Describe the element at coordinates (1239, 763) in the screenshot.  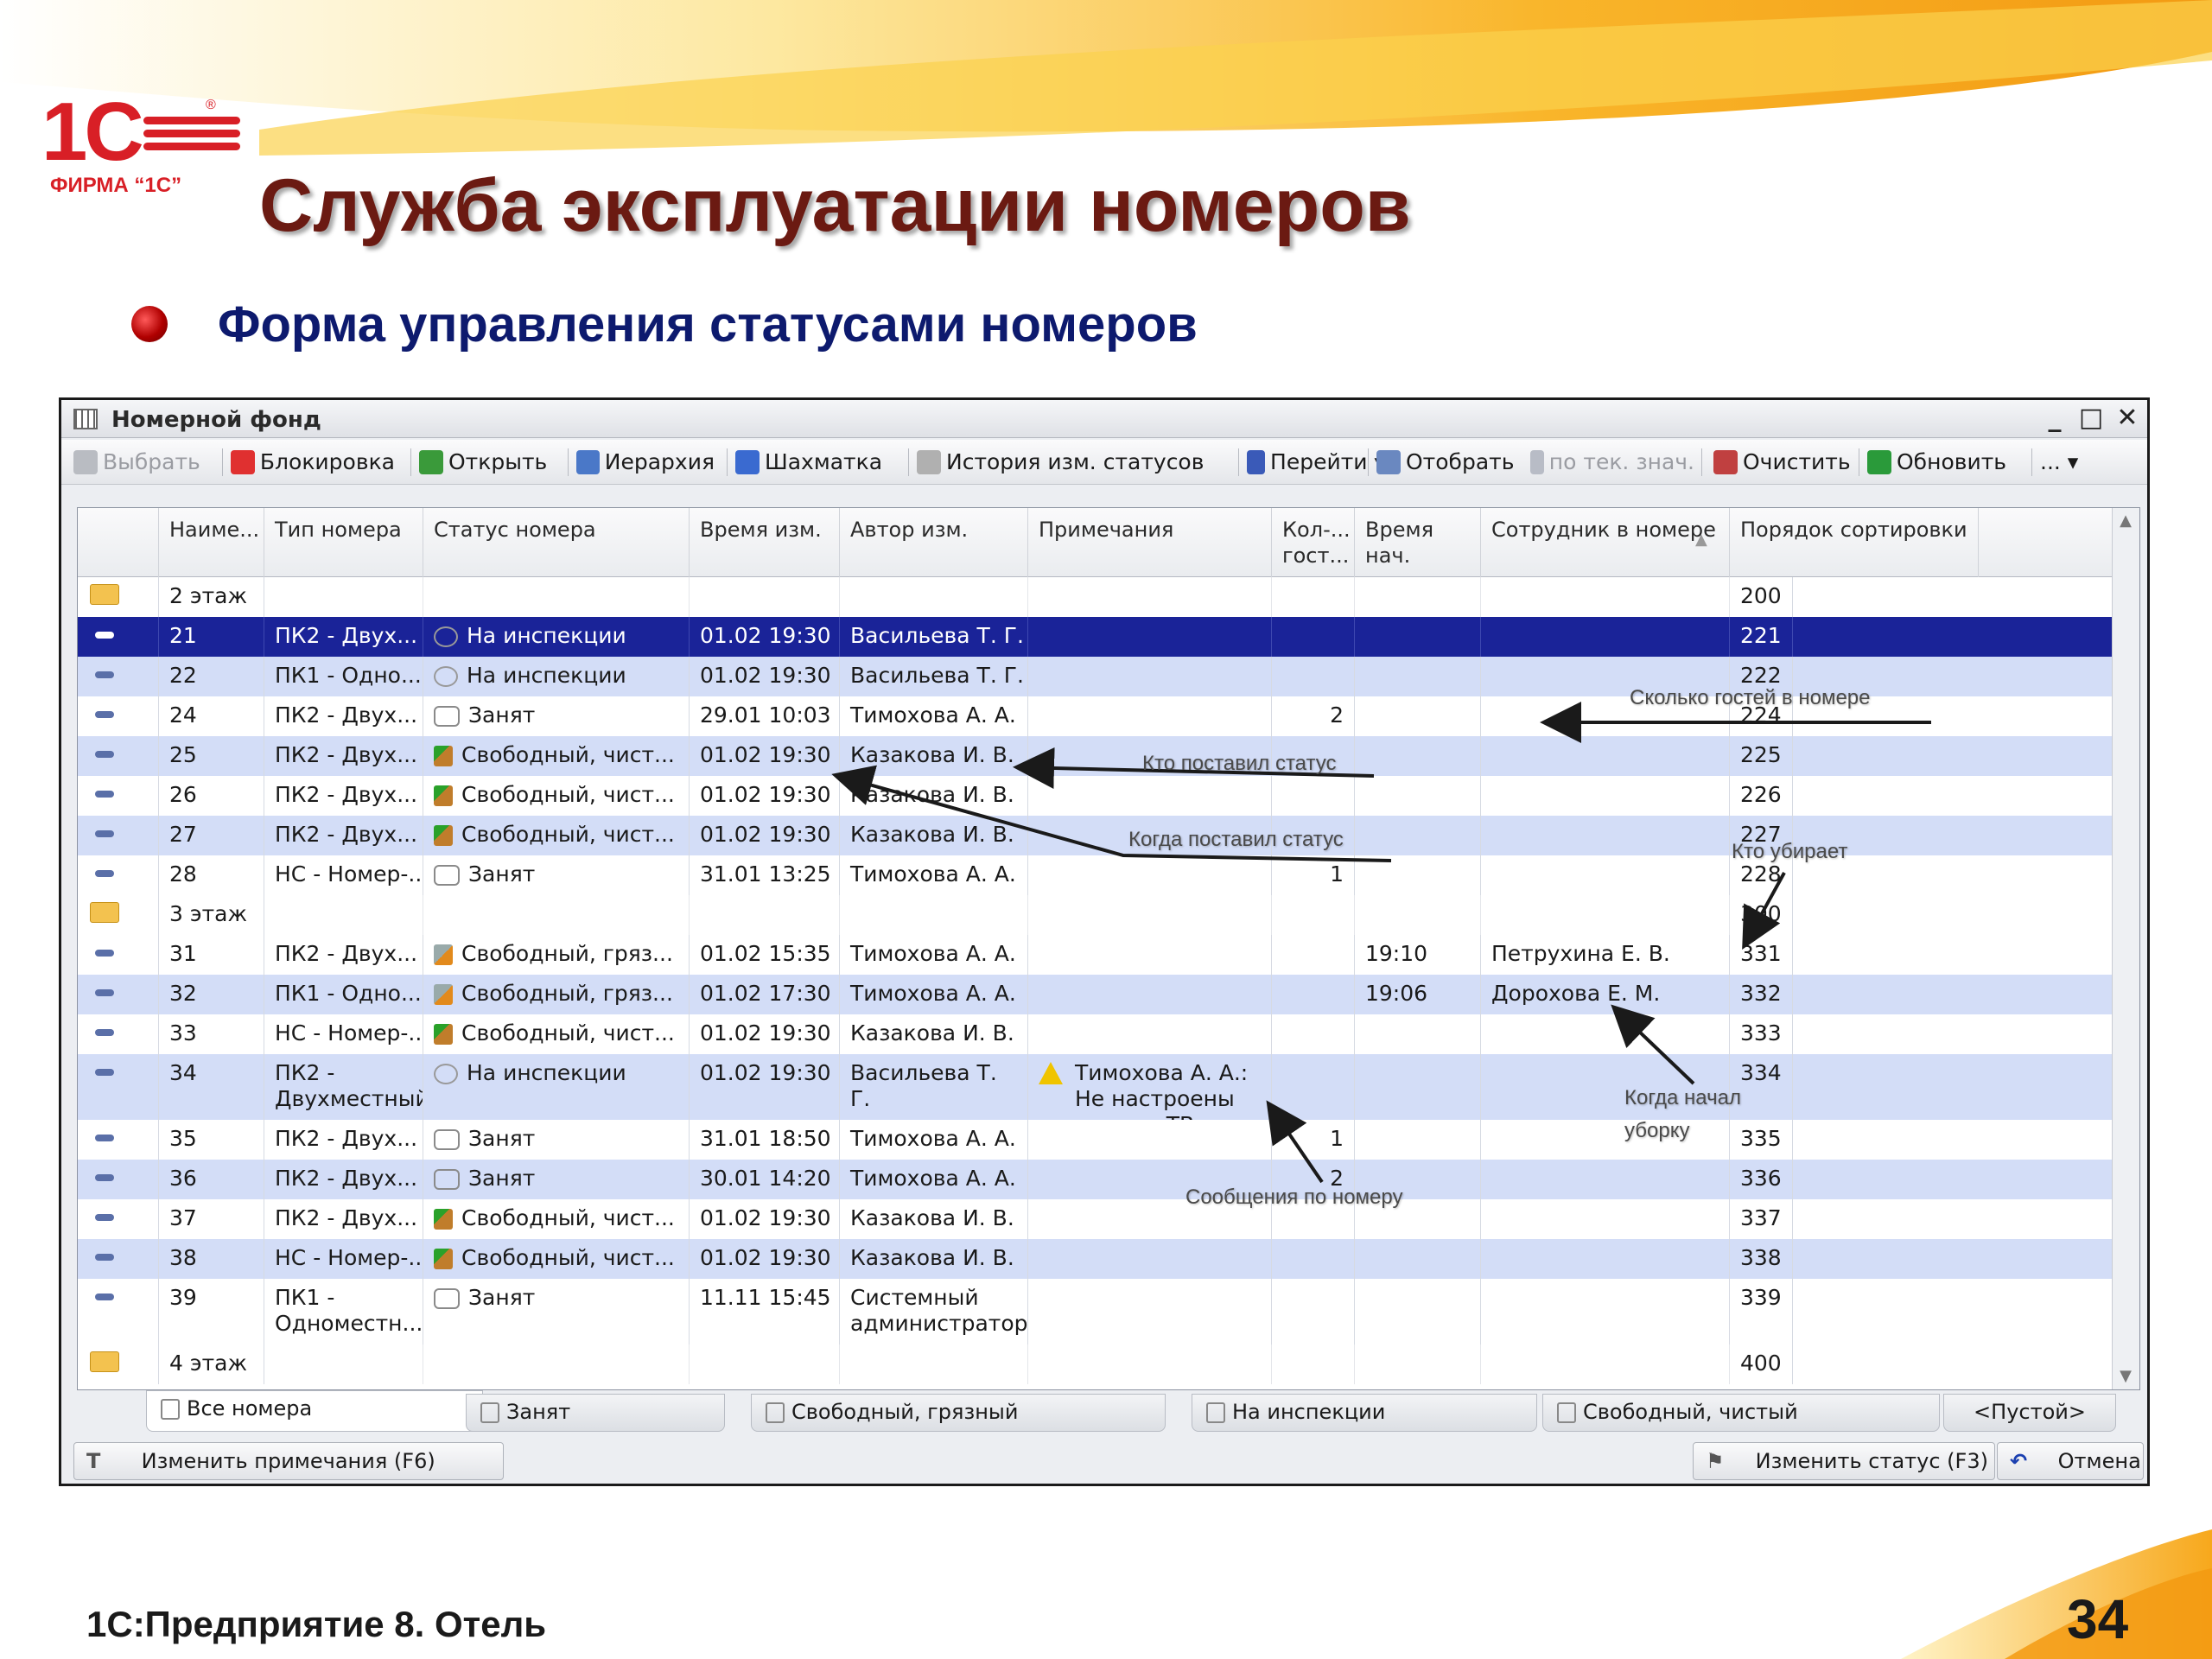
I see `annotation-who-set: Кто поставил статус` at that location.